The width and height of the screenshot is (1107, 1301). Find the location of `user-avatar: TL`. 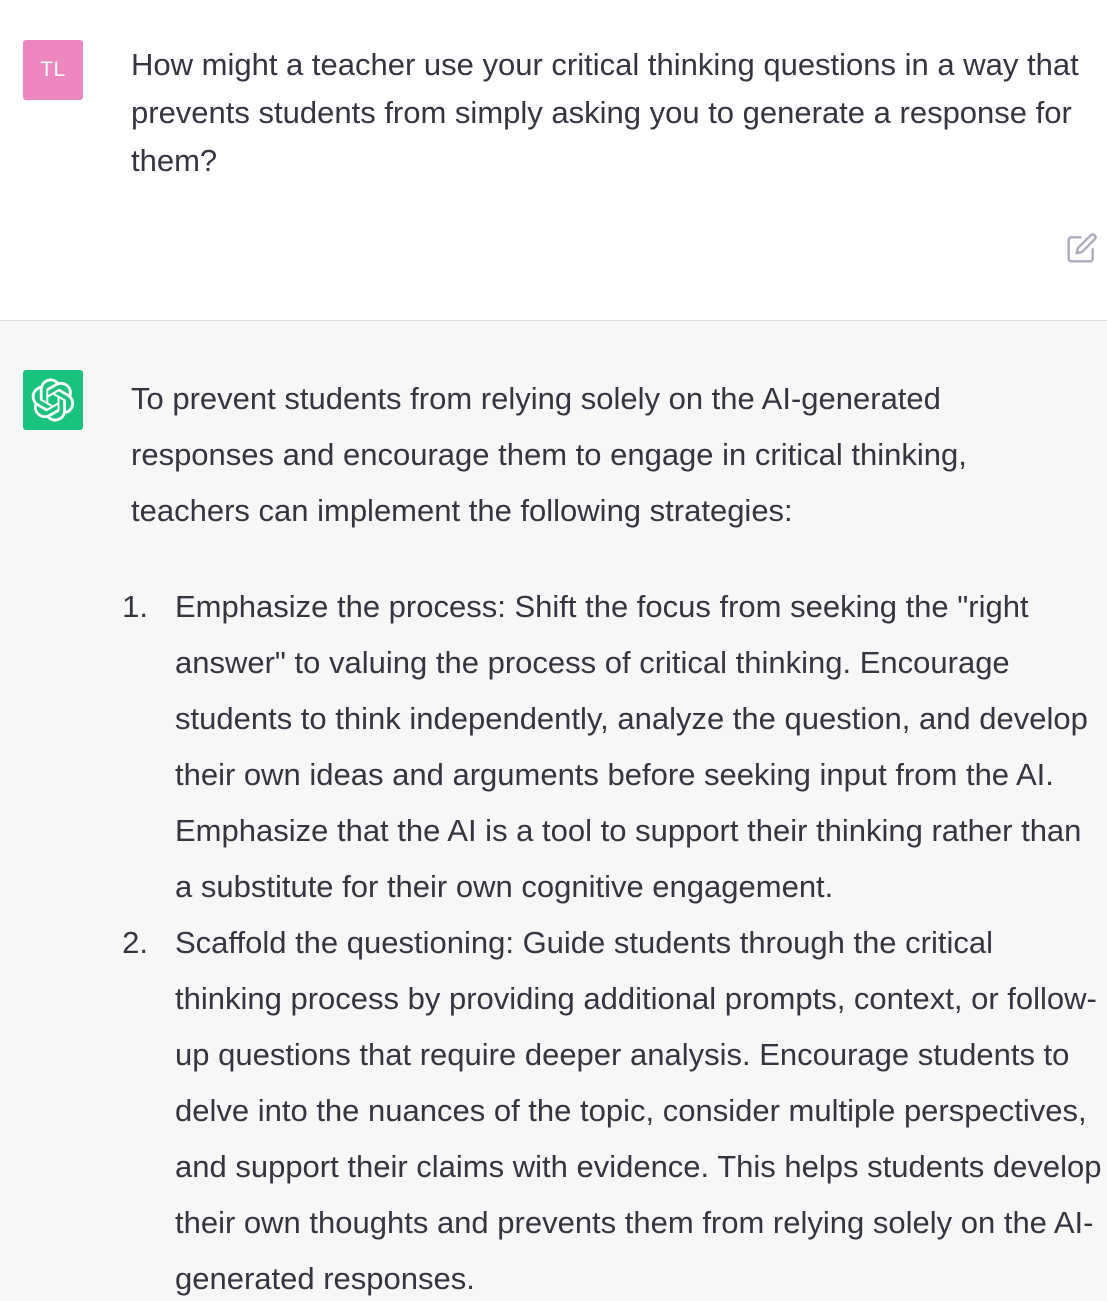

user-avatar: TL is located at coordinates (53, 70).